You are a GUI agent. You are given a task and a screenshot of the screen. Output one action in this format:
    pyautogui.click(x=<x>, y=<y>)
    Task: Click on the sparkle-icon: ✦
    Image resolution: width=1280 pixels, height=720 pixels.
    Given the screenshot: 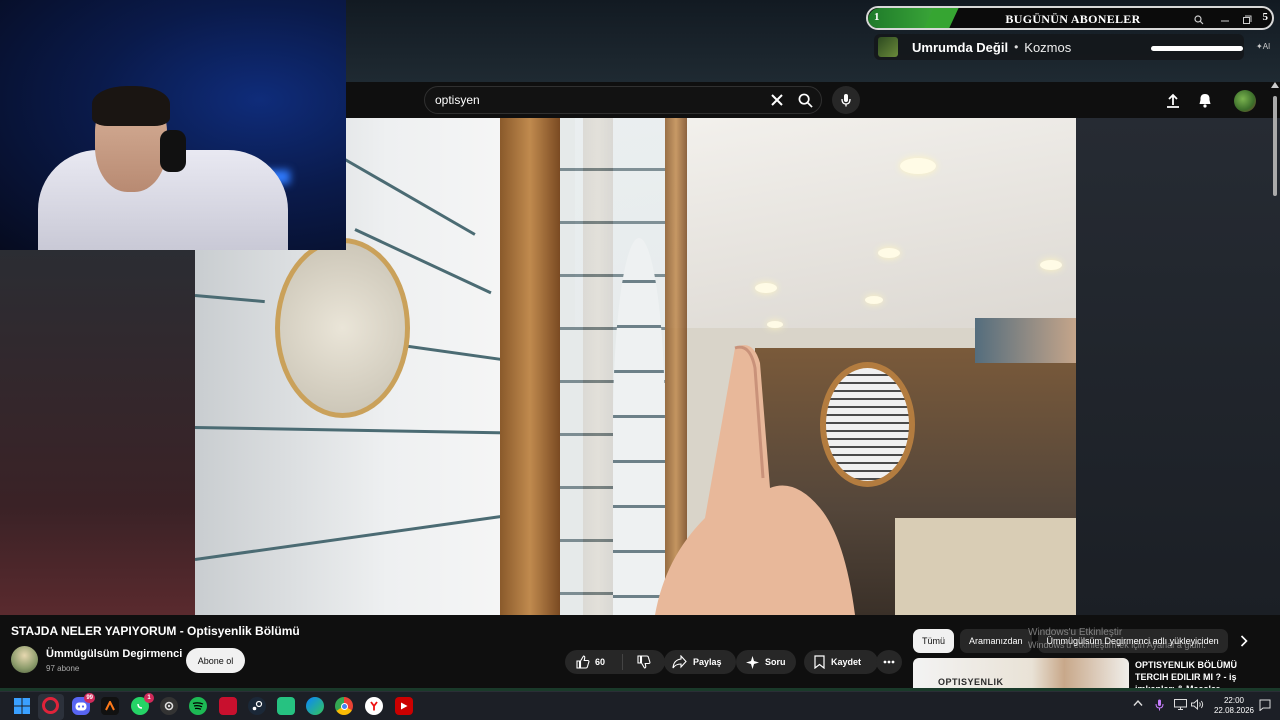 What is the action you would take?
    pyautogui.click(x=1259, y=46)
    